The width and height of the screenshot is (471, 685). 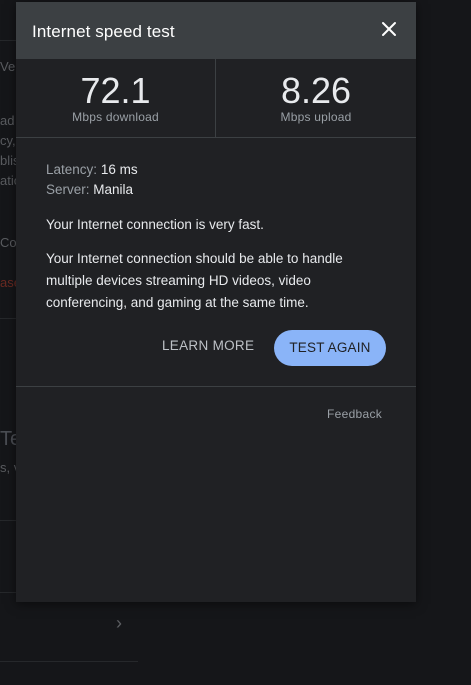 What do you see at coordinates (8, 242) in the screenshot?
I see `bg-text-fragment: Co` at bounding box center [8, 242].